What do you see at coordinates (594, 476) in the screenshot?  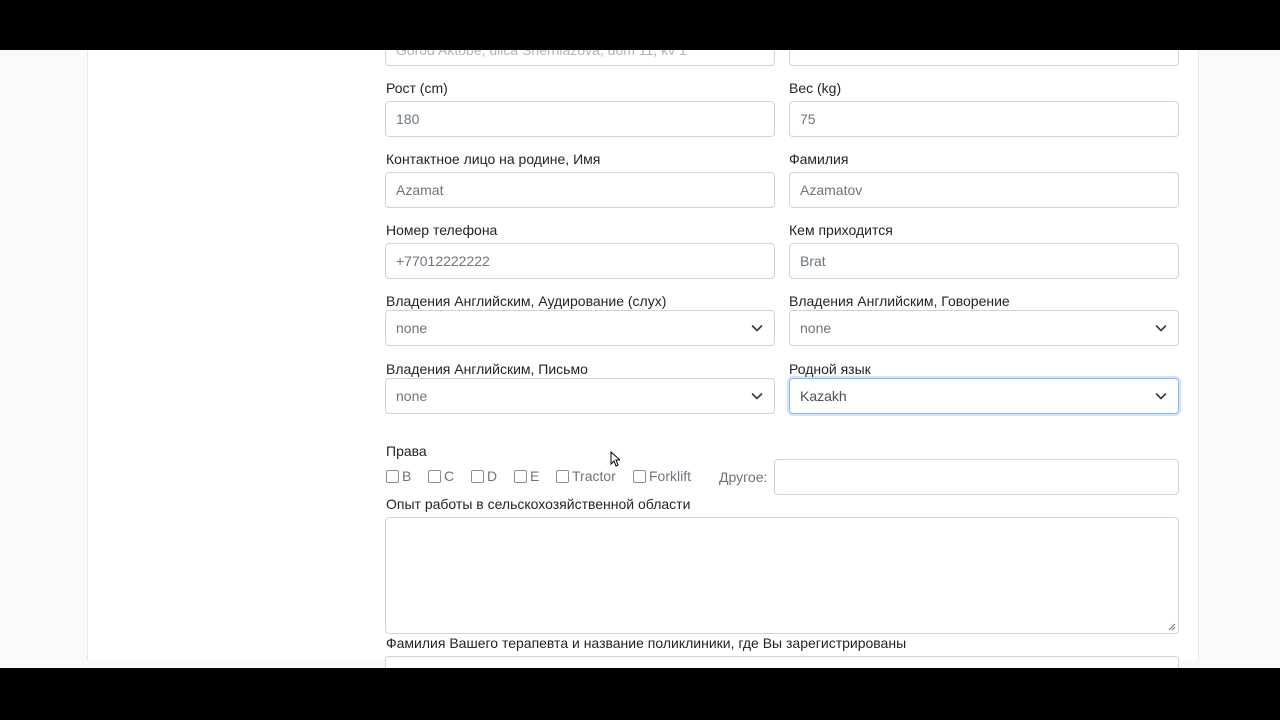 I see `license-tractor-label: Tractor` at bounding box center [594, 476].